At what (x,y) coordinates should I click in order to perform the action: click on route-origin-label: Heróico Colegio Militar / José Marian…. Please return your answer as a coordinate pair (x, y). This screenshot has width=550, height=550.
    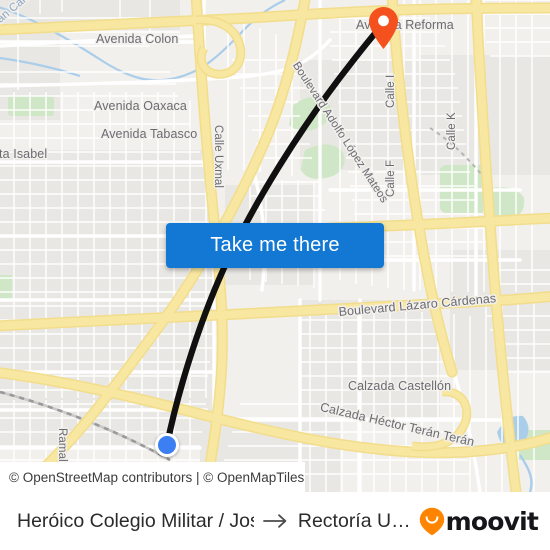
    Looking at the image, I should click on (135, 520).